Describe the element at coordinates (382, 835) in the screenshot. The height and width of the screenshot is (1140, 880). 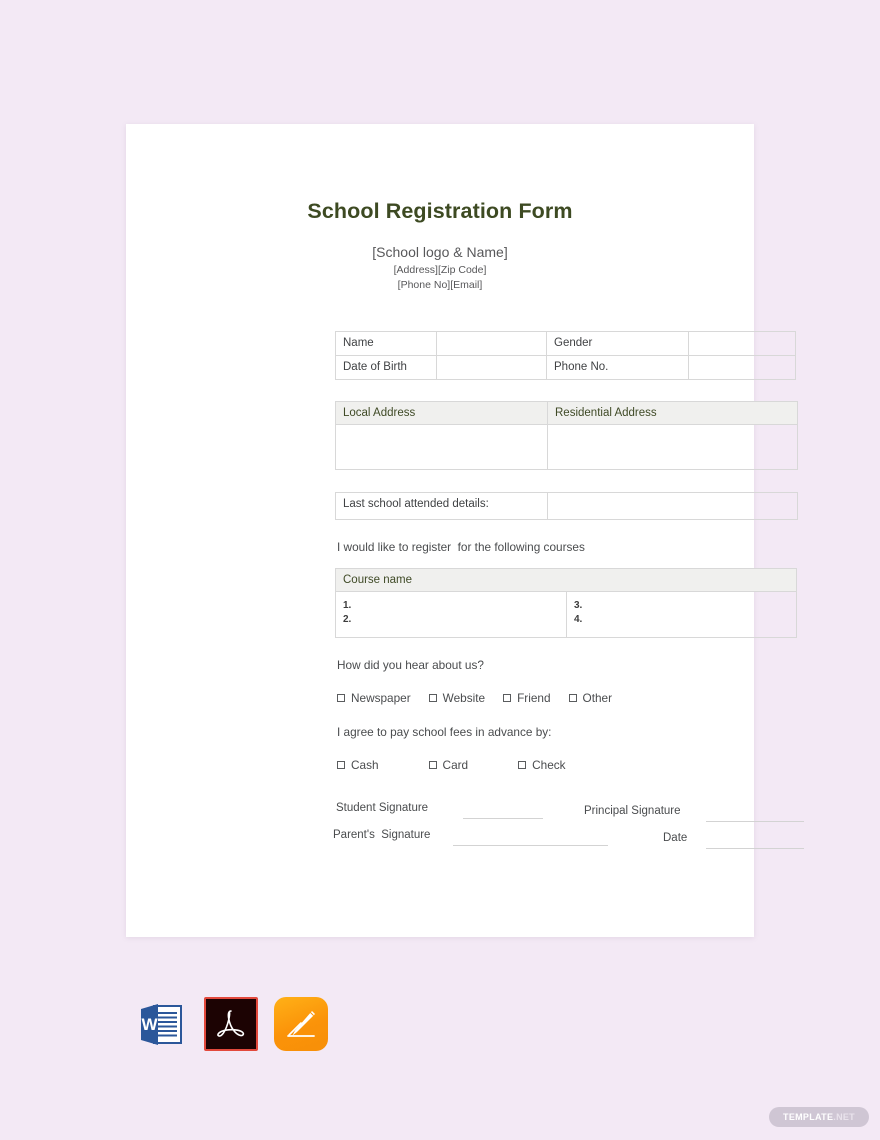
I see `parent-signature-label: Parent's Signature` at that location.